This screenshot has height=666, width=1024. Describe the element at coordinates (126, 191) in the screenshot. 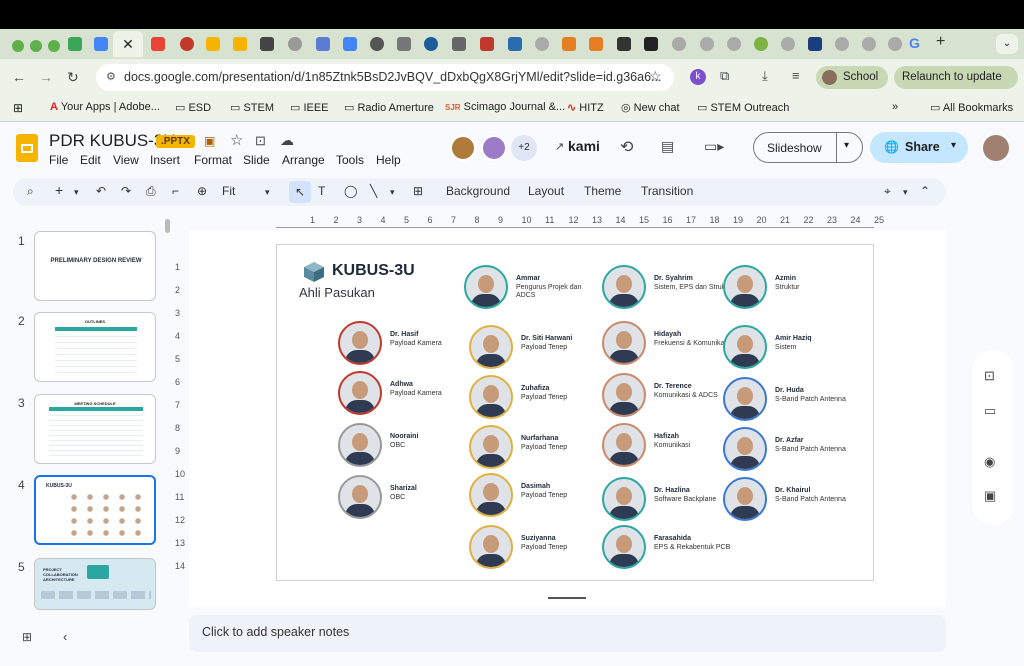

I see `redo-icon: ↷` at that location.